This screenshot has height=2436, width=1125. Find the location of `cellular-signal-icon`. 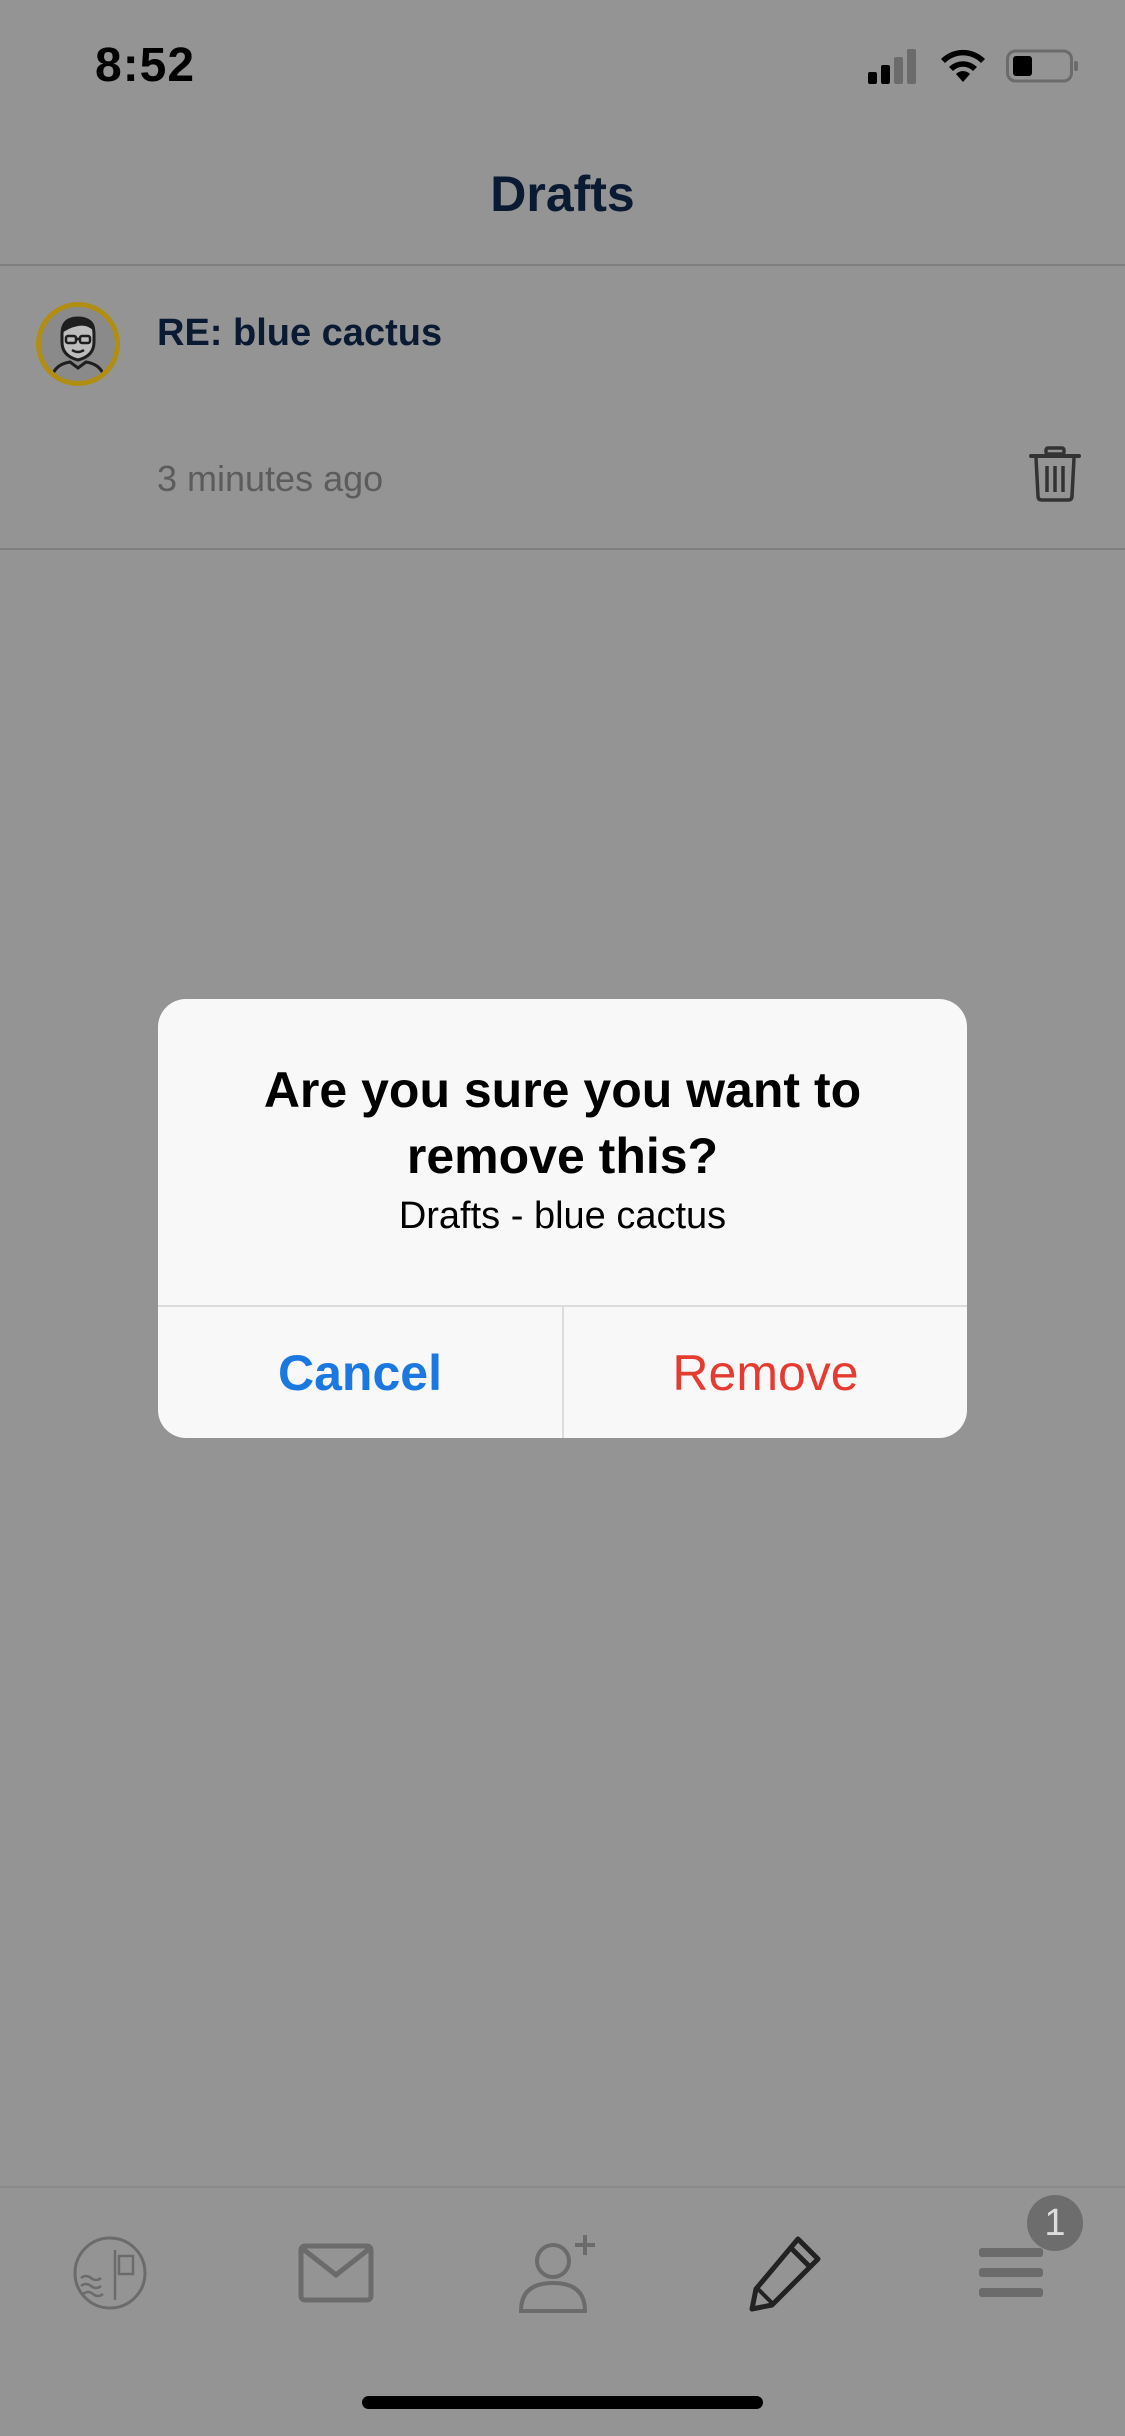

cellular-signal-icon is located at coordinates (892, 66).